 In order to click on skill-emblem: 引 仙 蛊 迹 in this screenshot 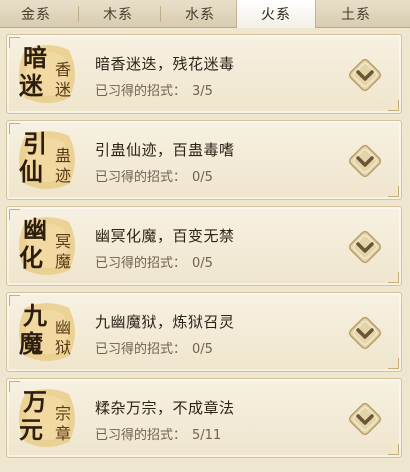, I will do `click(47, 160)`.